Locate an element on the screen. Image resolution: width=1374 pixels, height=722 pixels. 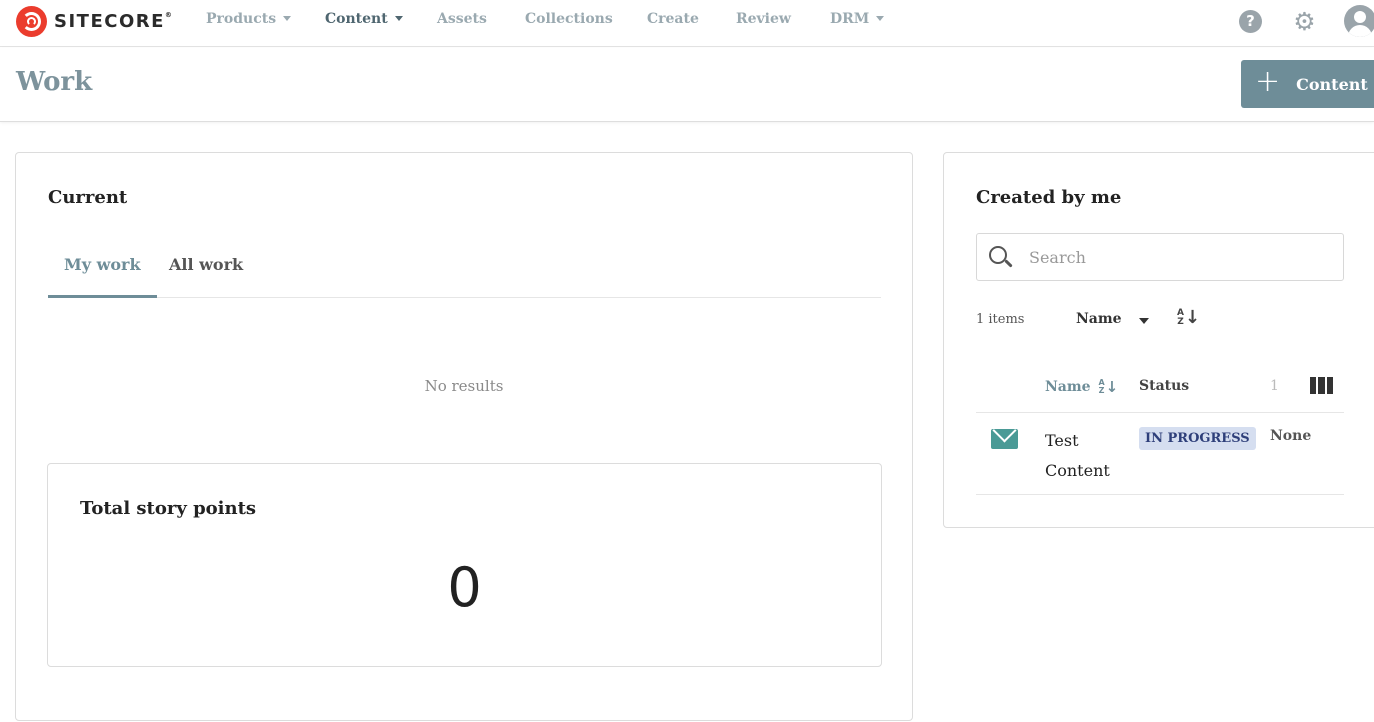
tab-all-work: All work is located at coordinates (206, 274).